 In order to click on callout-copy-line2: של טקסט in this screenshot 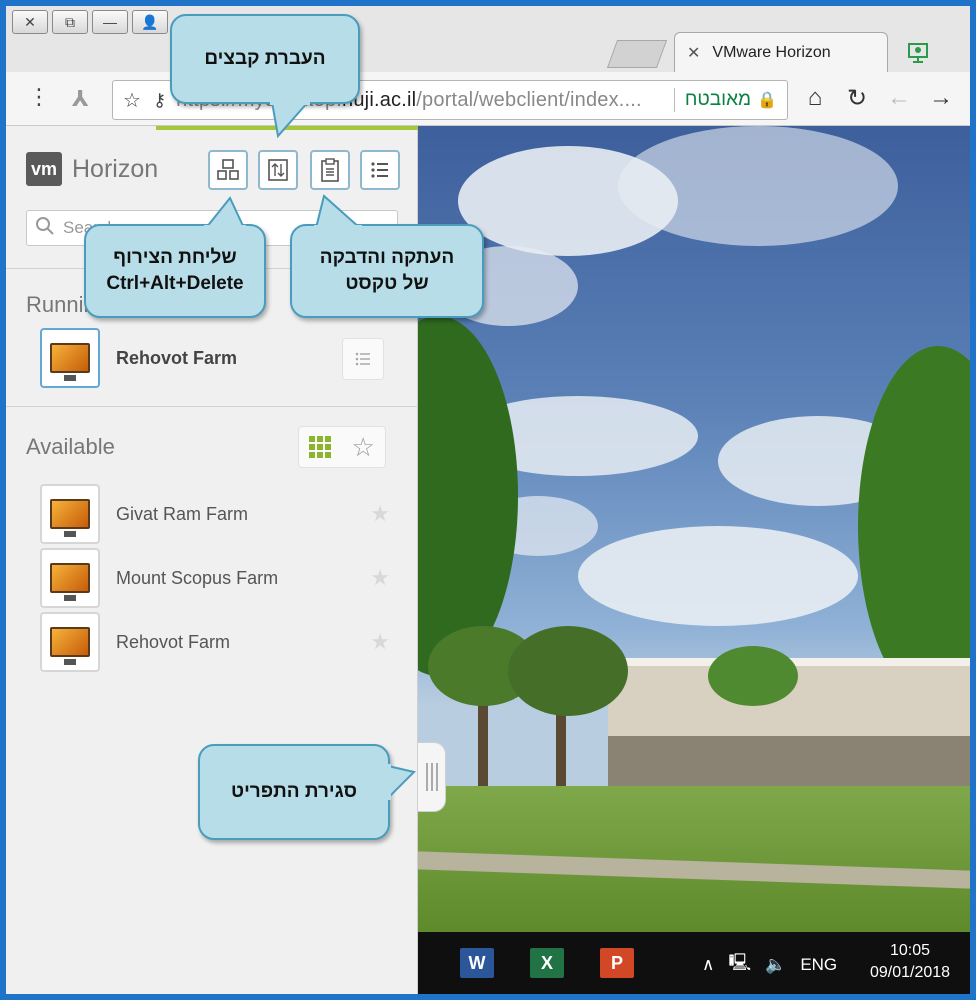, I will do `click(387, 283)`.